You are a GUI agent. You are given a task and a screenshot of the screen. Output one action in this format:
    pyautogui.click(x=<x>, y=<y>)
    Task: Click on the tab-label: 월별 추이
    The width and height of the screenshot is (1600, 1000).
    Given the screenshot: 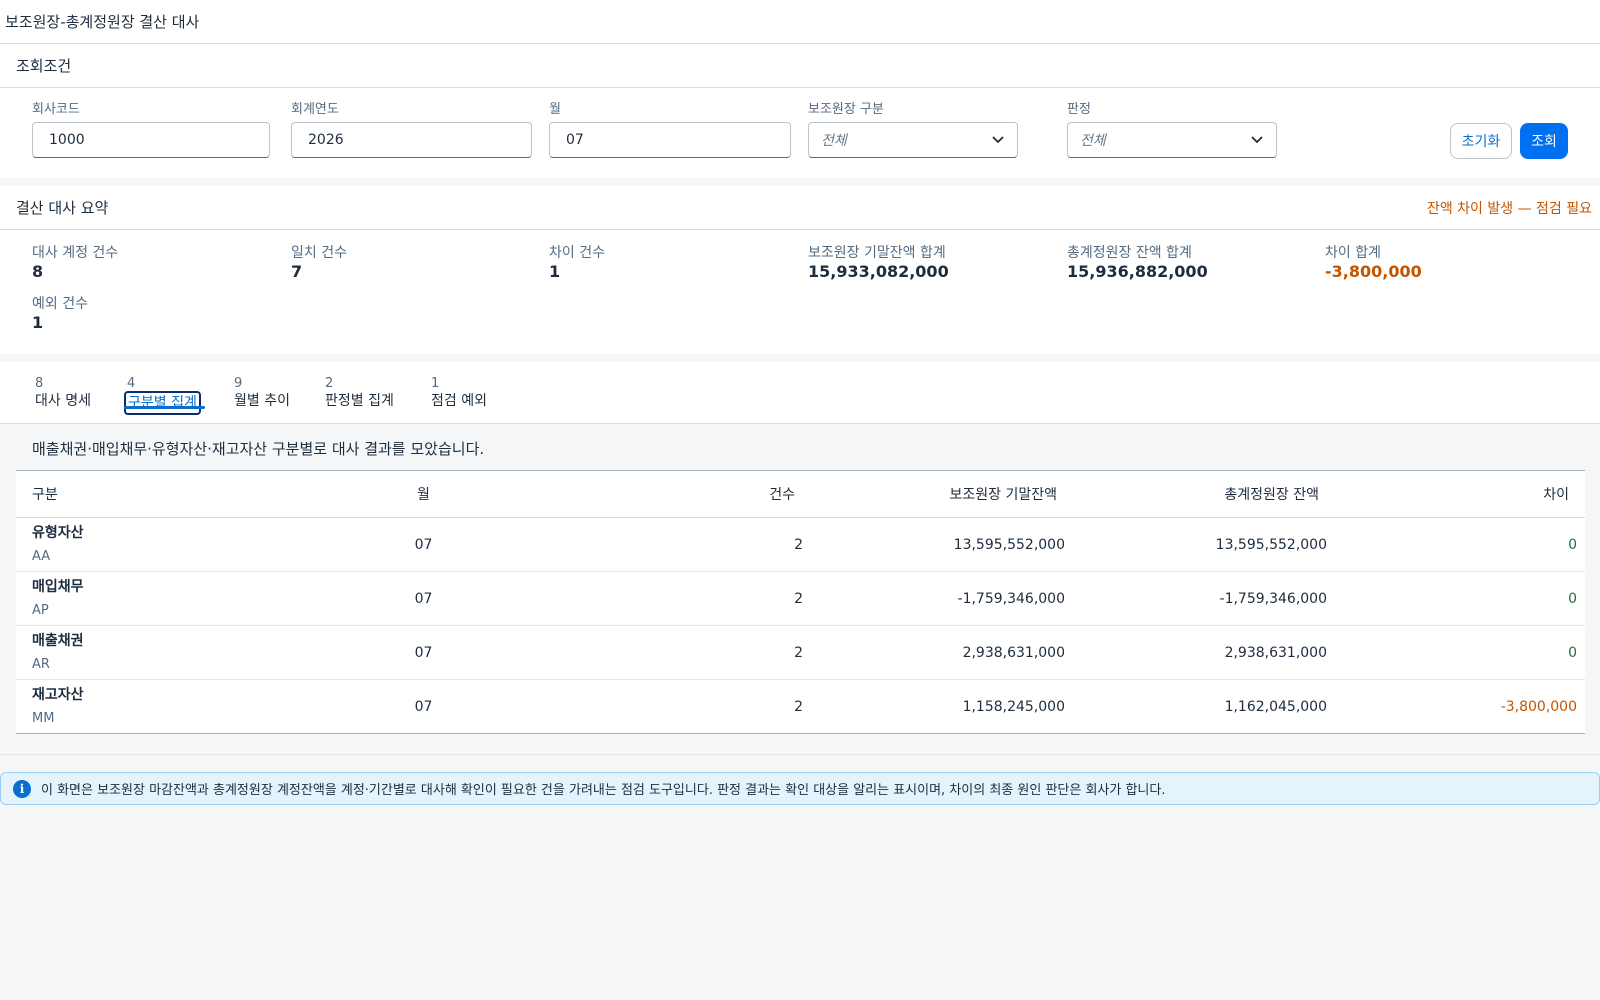 What is the action you would take?
    pyautogui.click(x=262, y=401)
    